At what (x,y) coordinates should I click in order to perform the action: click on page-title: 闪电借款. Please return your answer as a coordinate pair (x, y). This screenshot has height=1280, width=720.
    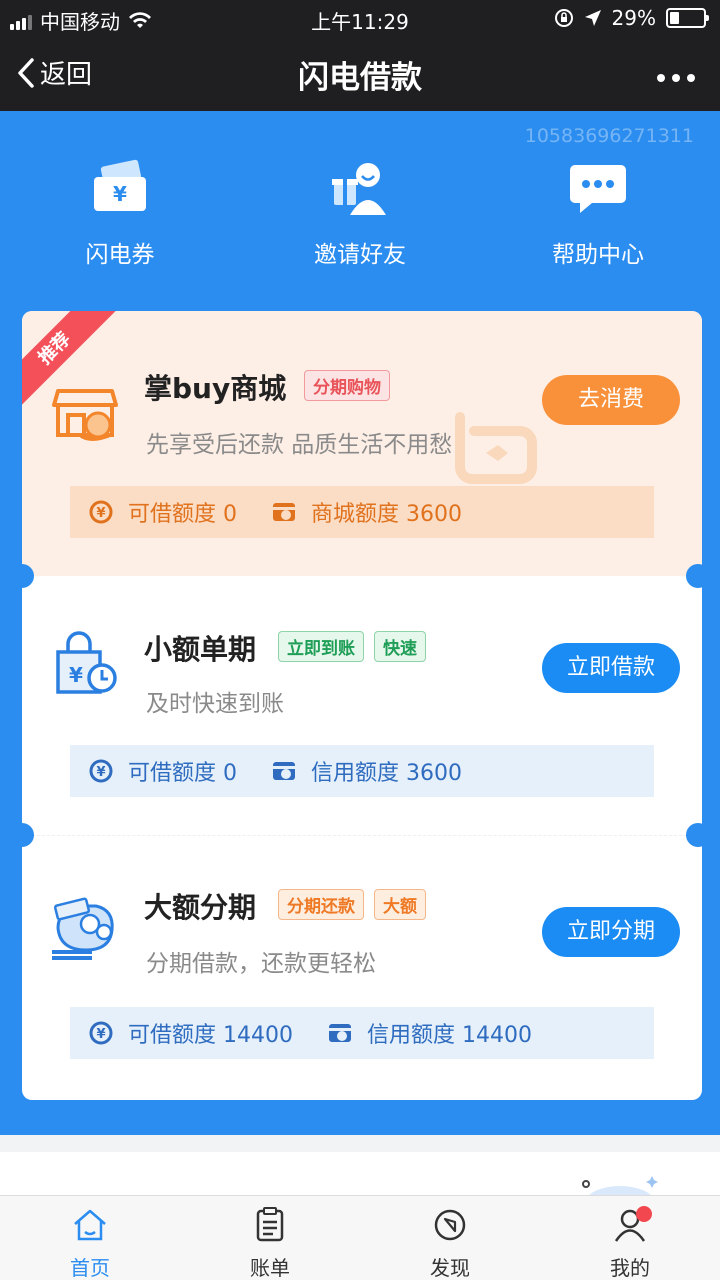
    Looking at the image, I should click on (360, 78).